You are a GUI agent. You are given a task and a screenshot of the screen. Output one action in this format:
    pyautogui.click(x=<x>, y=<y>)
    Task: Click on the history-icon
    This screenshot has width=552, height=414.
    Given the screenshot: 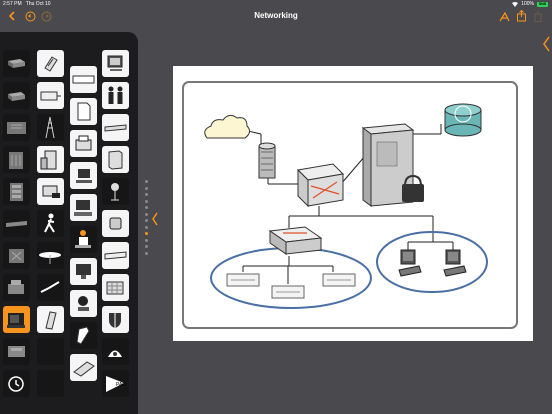 What is the action you would take?
    pyautogui.click(x=16, y=384)
    